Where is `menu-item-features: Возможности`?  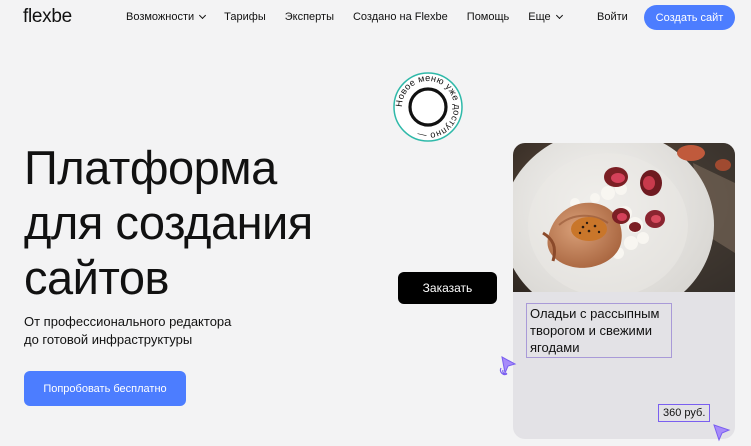
menu-item-features: Возможности is located at coordinates (166, 17).